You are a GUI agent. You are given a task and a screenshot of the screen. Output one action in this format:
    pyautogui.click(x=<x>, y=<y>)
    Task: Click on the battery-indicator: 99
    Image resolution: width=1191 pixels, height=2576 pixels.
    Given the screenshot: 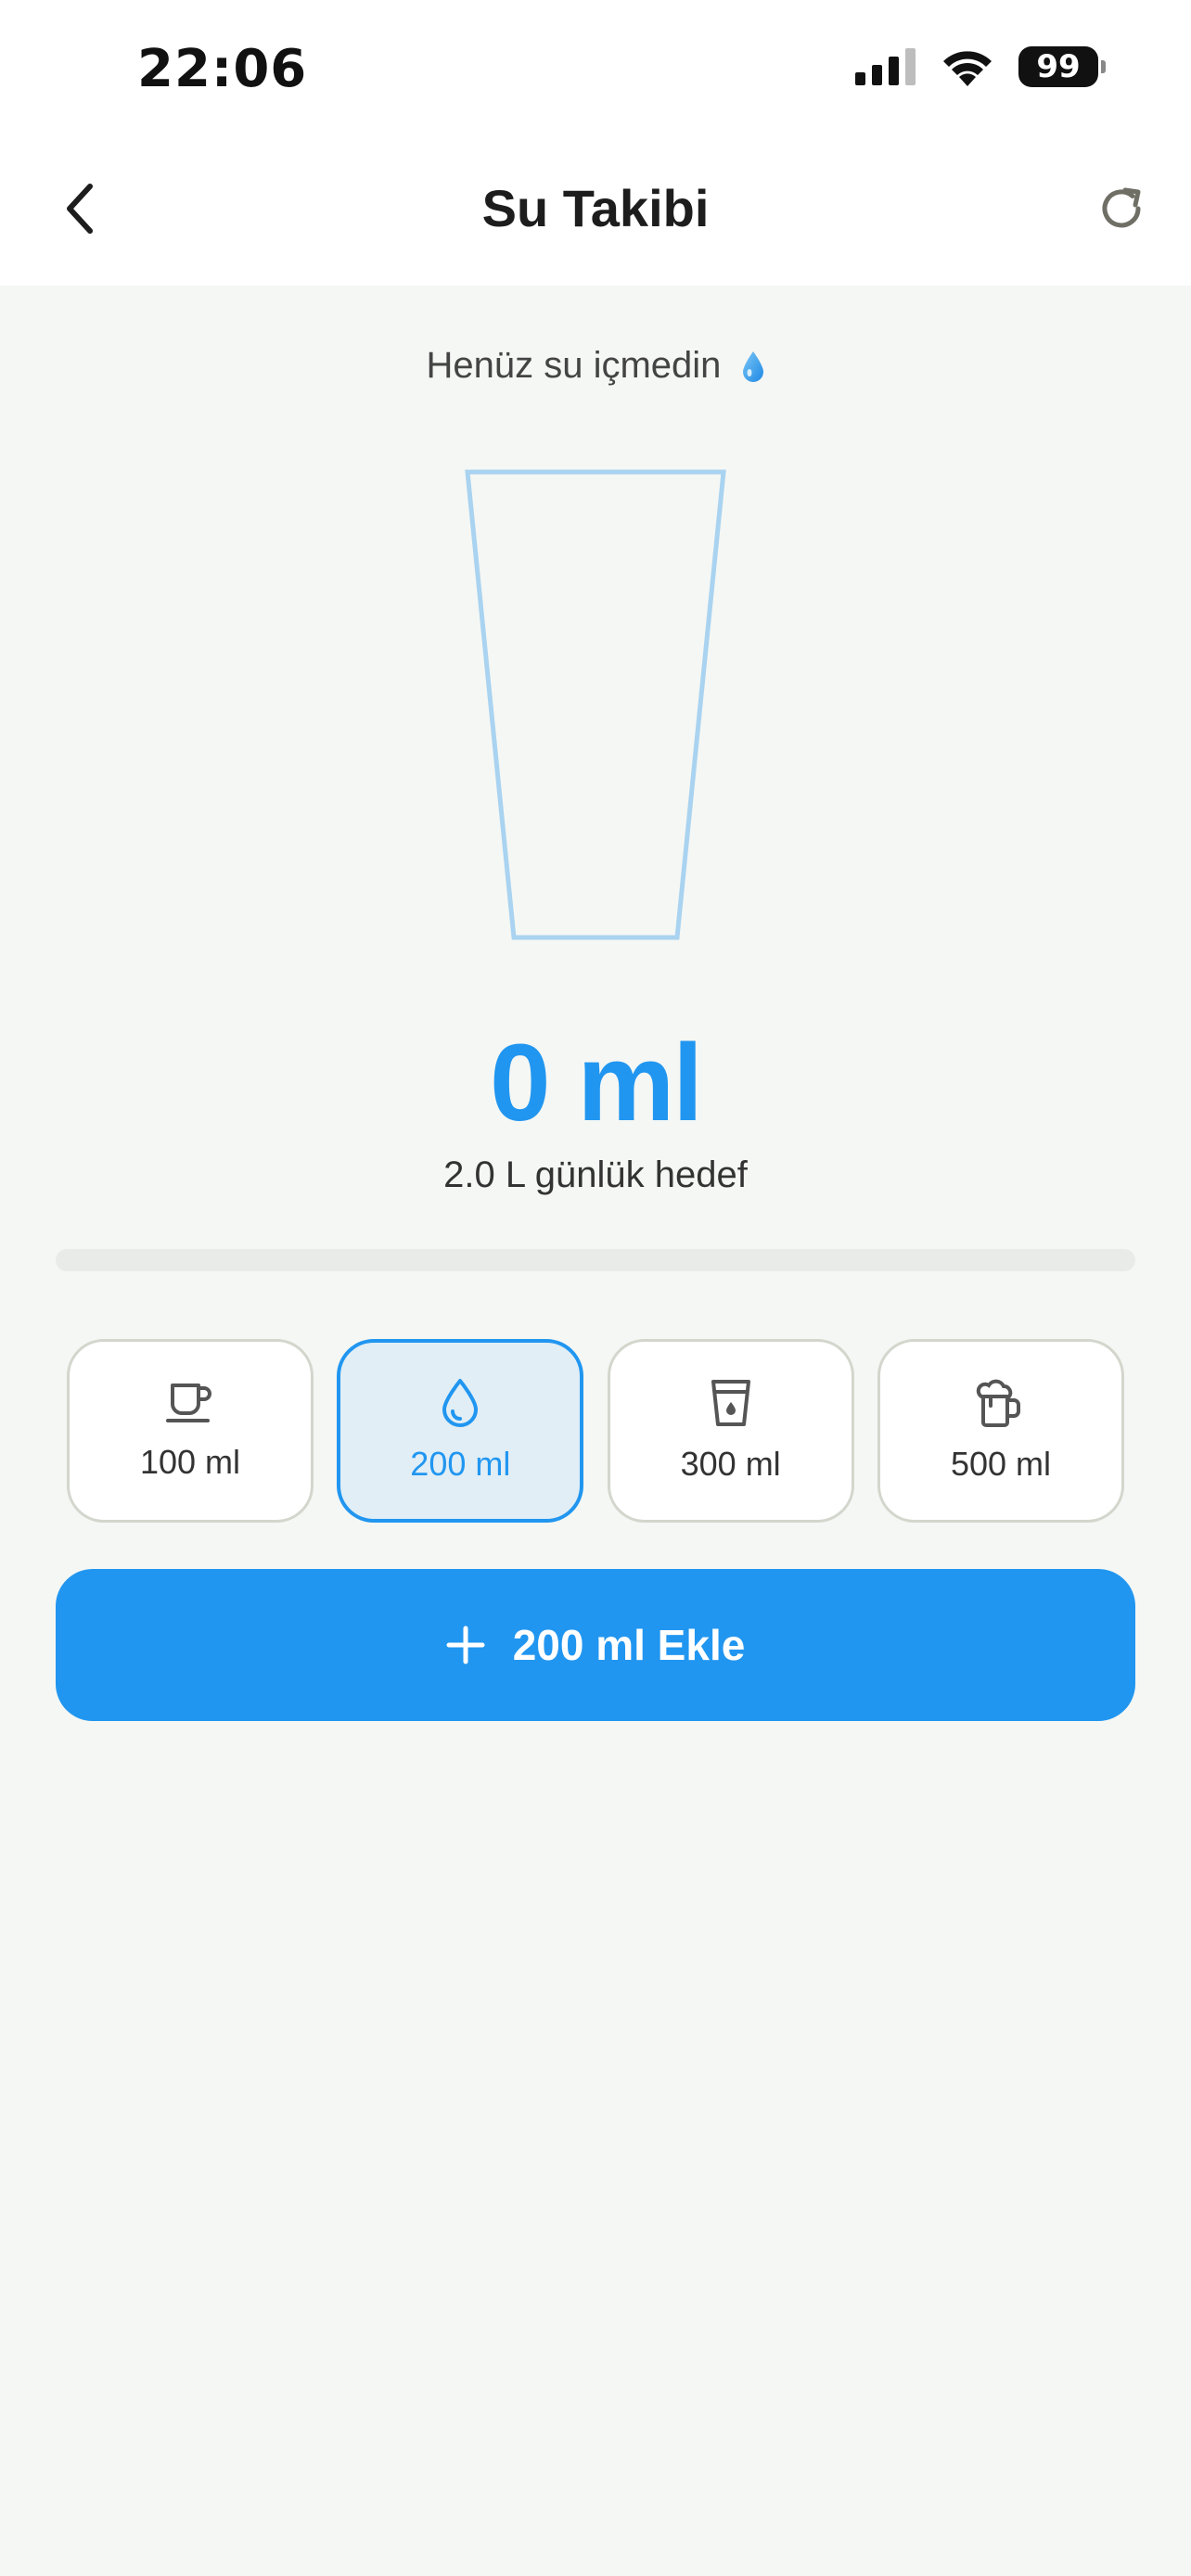 What is the action you would take?
    pyautogui.click(x=1062, y=66)
    